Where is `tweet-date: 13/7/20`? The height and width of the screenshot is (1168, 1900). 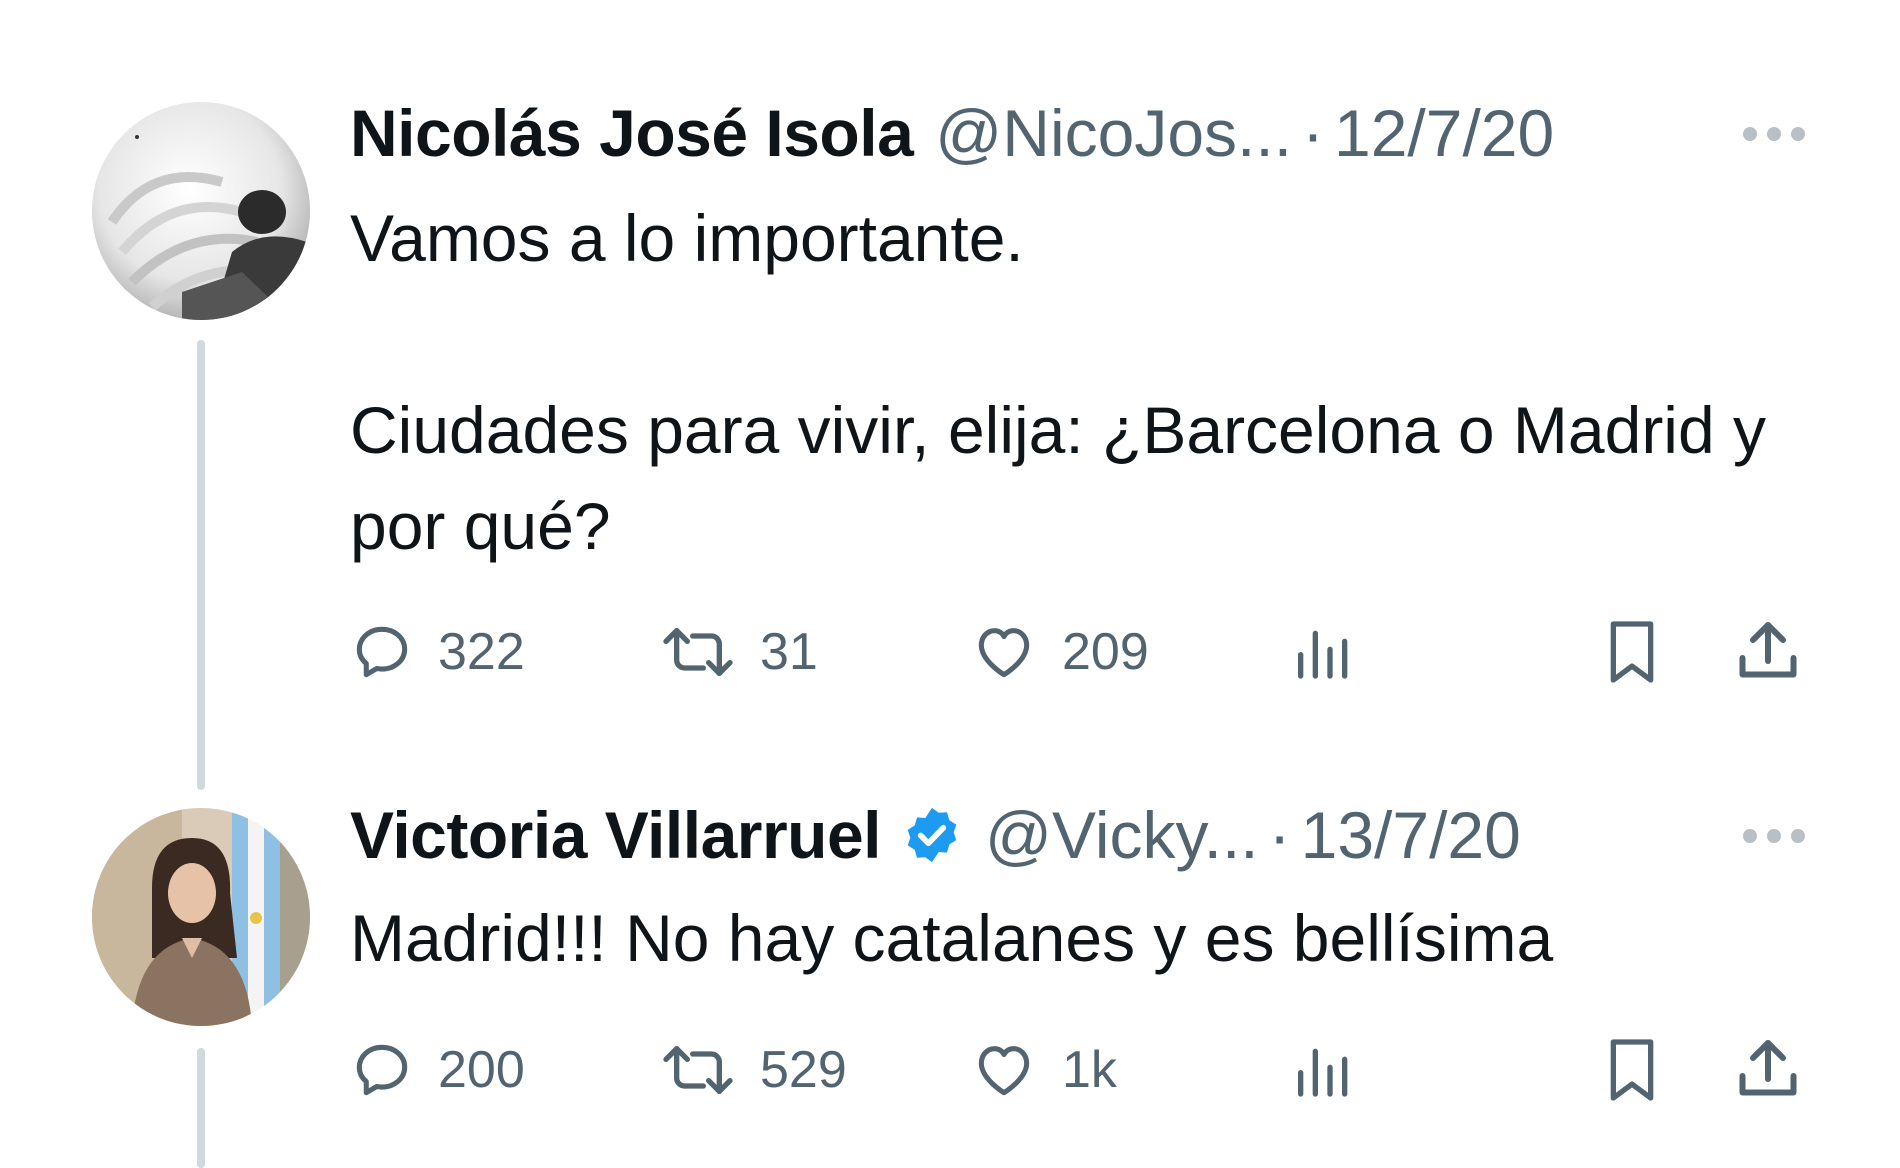
tweet-date: 13/7/20 is located at coordinates (1411, 835).